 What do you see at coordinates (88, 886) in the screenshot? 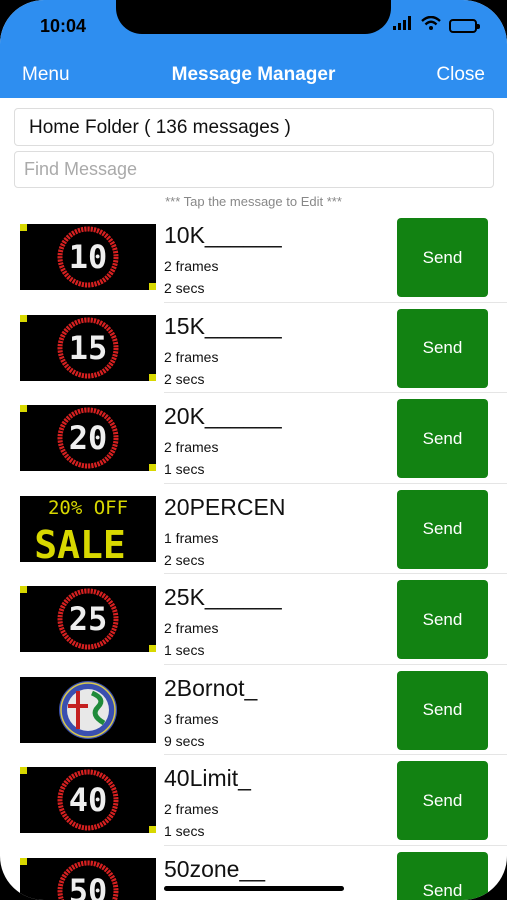
I see `thumbnail-text: 50` at bounding box center [88, 886].